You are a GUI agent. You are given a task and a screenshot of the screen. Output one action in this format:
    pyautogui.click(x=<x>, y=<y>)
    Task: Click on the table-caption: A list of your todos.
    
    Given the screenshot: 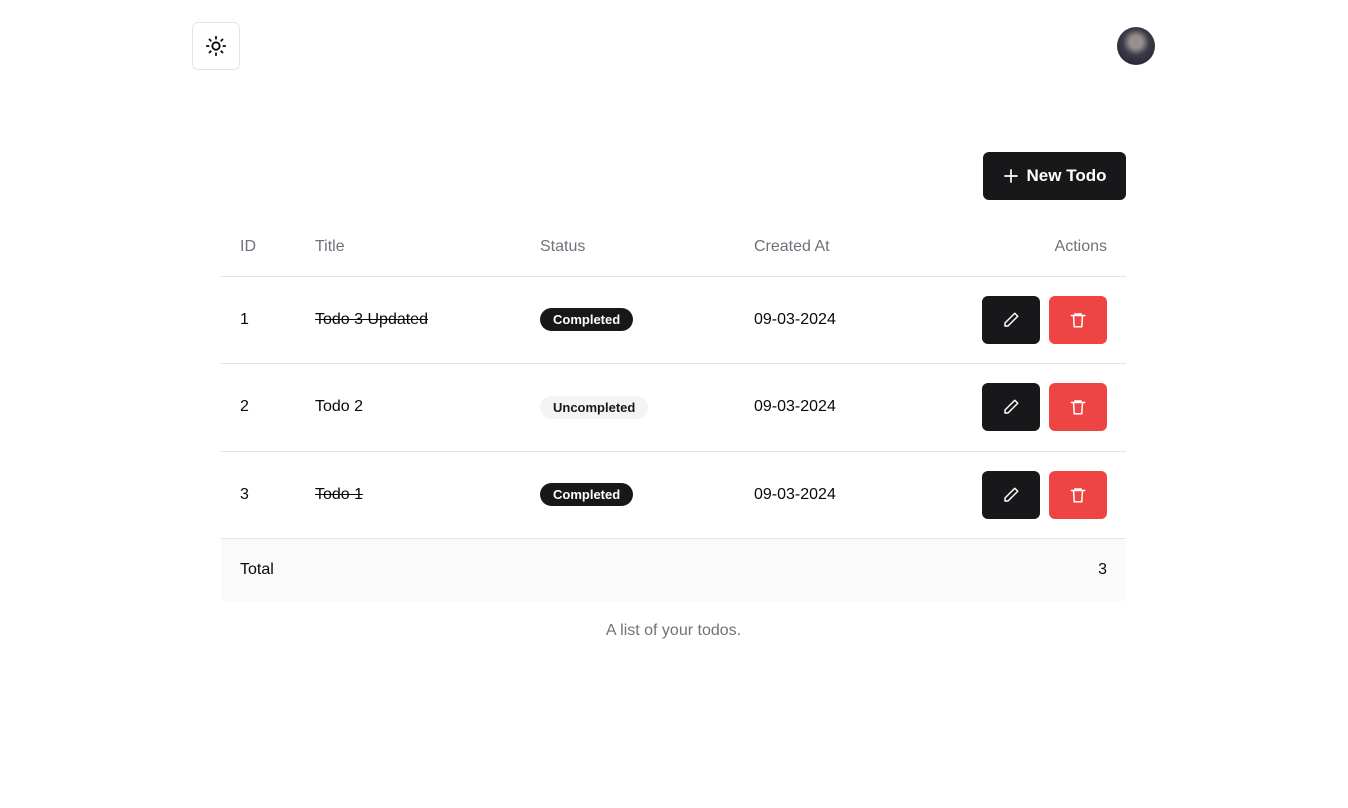 What is the action you would take?
    pyautogui.click(x=673, y=630)
    